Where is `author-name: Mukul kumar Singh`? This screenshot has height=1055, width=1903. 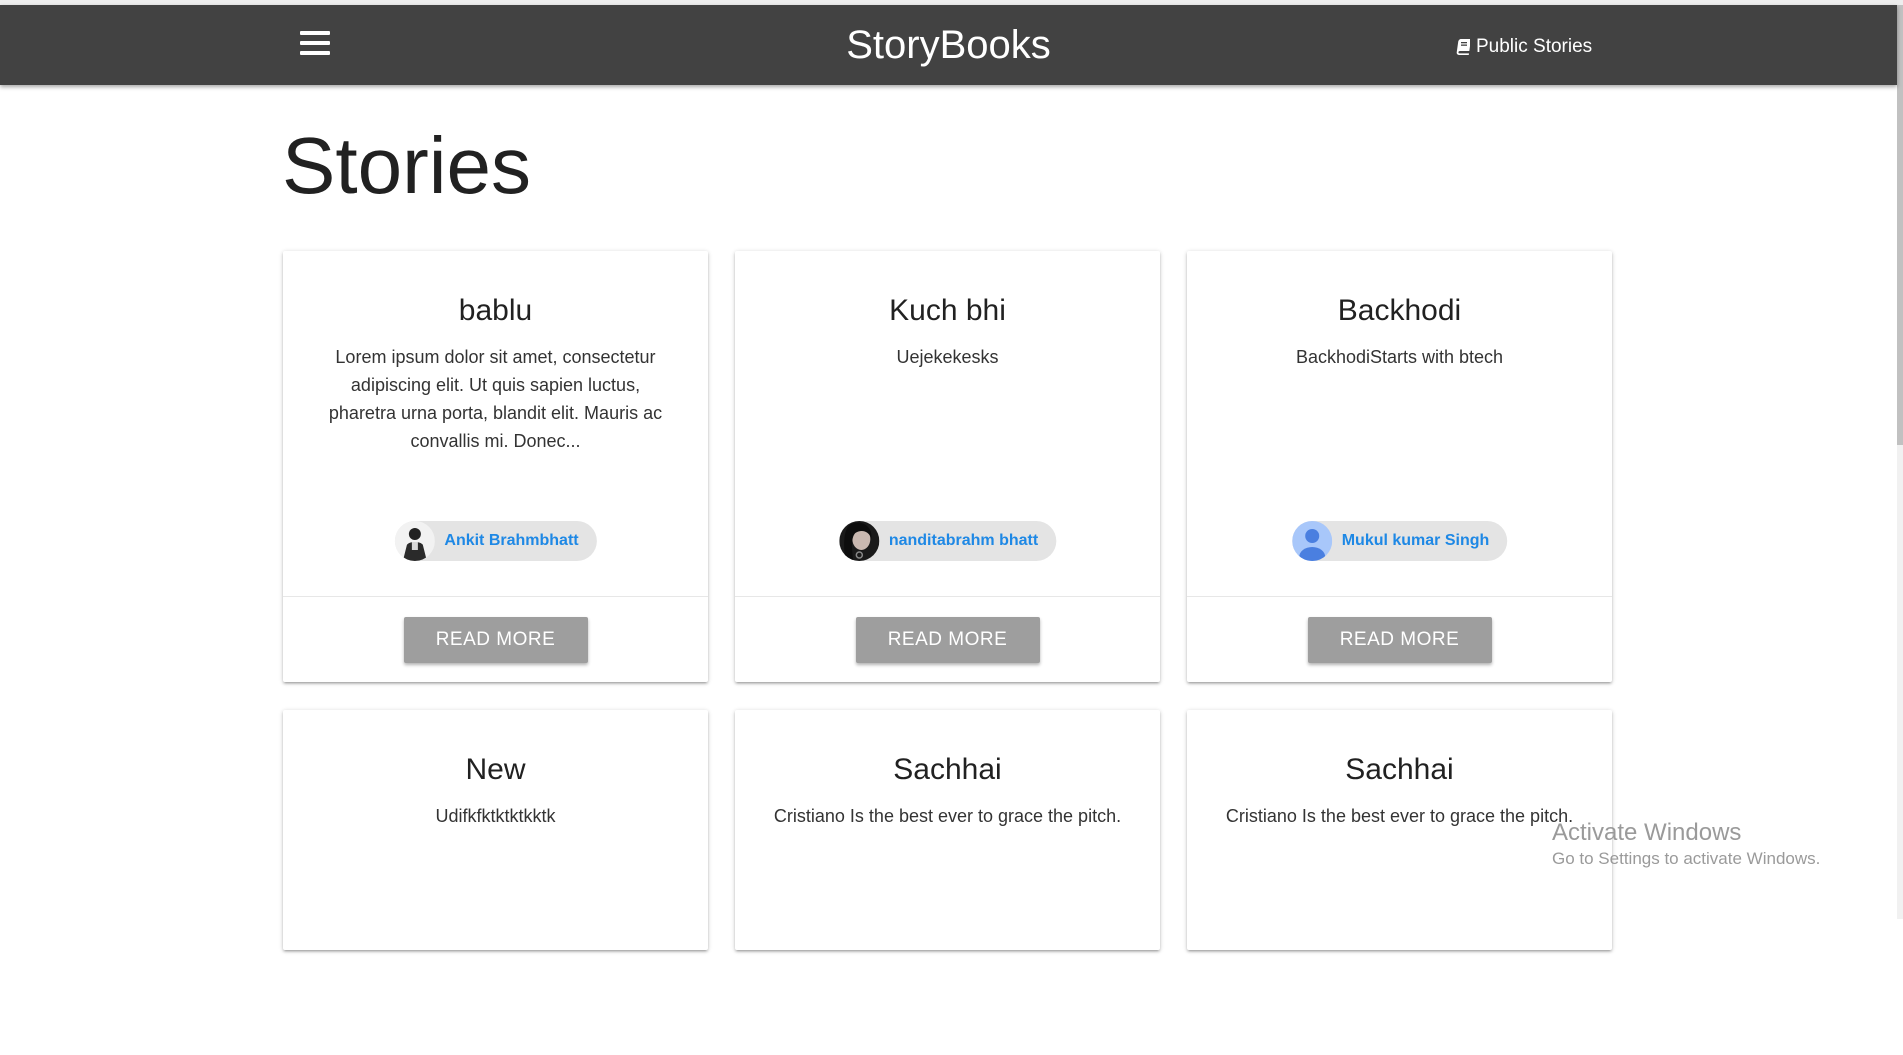
author-name: Mukul kumar Singh is located at coordinates (1415, 540).